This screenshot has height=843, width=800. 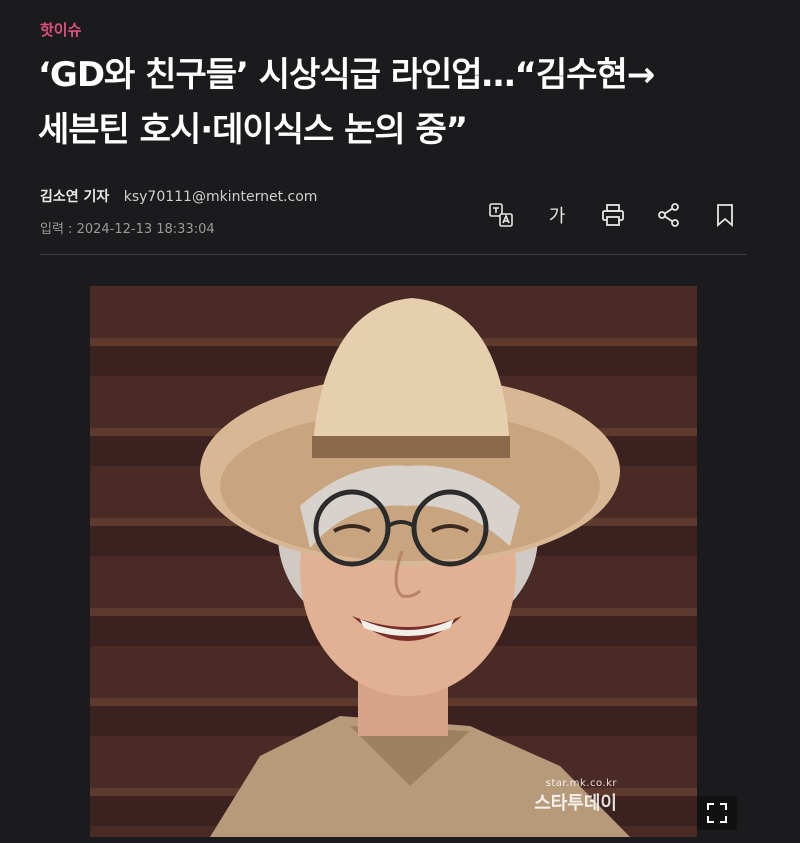 What do you see at coordinates (221, 197) in the screenshot?
I see `author-email: ksy70111@mkinternet.com` at bounding box center [221, 197].